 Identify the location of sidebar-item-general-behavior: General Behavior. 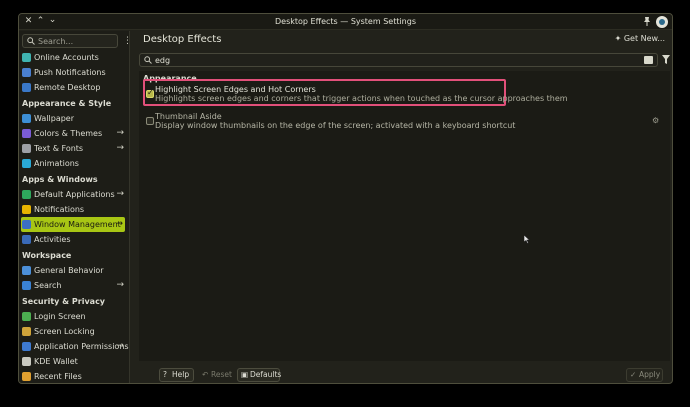
(73, 270).